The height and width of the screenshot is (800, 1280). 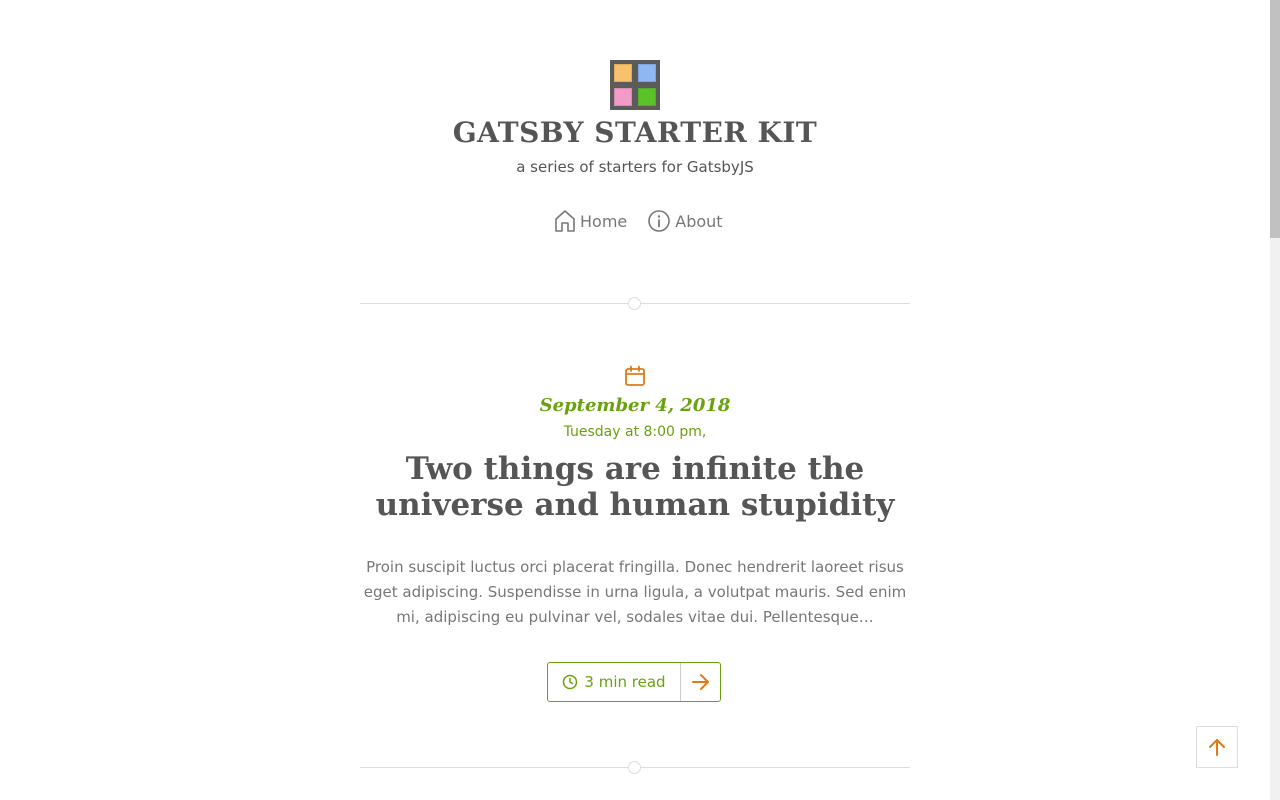 I want to click on nav-item-home: Home, so click(x=590, y=221).